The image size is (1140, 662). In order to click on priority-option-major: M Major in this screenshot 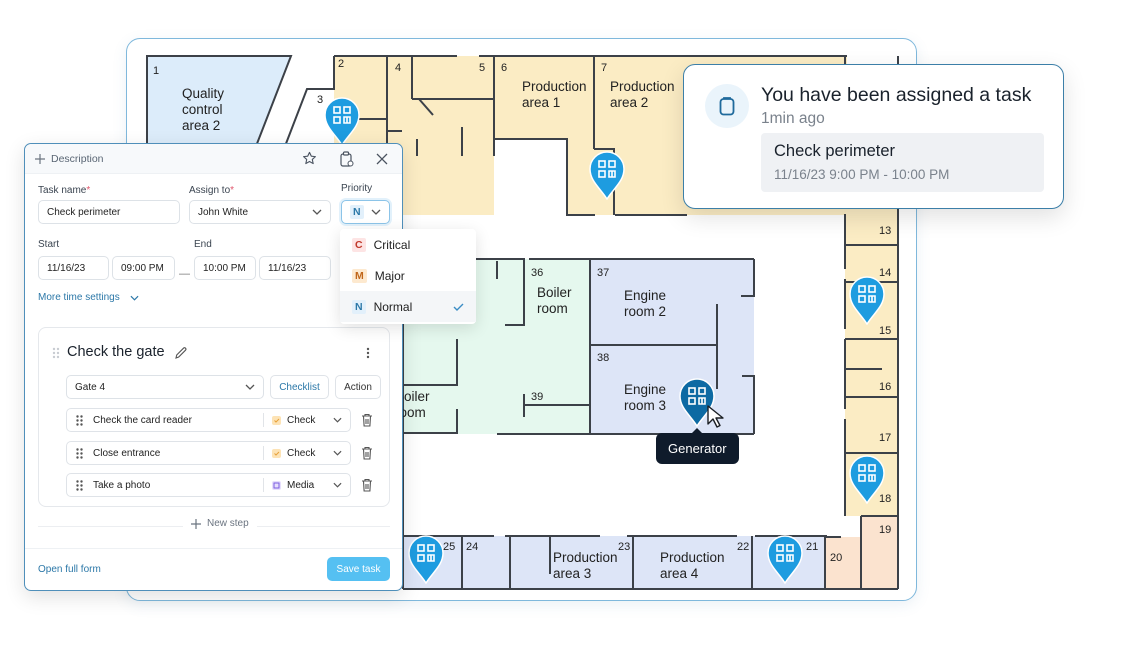, I will do `click(408, 275)`.